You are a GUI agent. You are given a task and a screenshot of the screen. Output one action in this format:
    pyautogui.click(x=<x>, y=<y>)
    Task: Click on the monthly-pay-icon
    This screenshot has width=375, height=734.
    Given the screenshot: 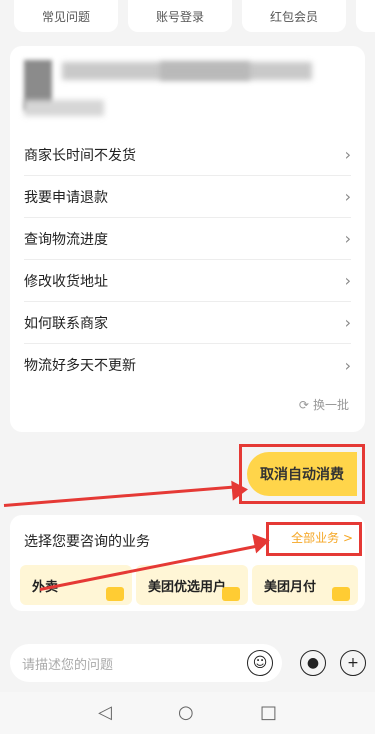 What is the action you would take?
    pyautogui.click(x=341, y=594)
    